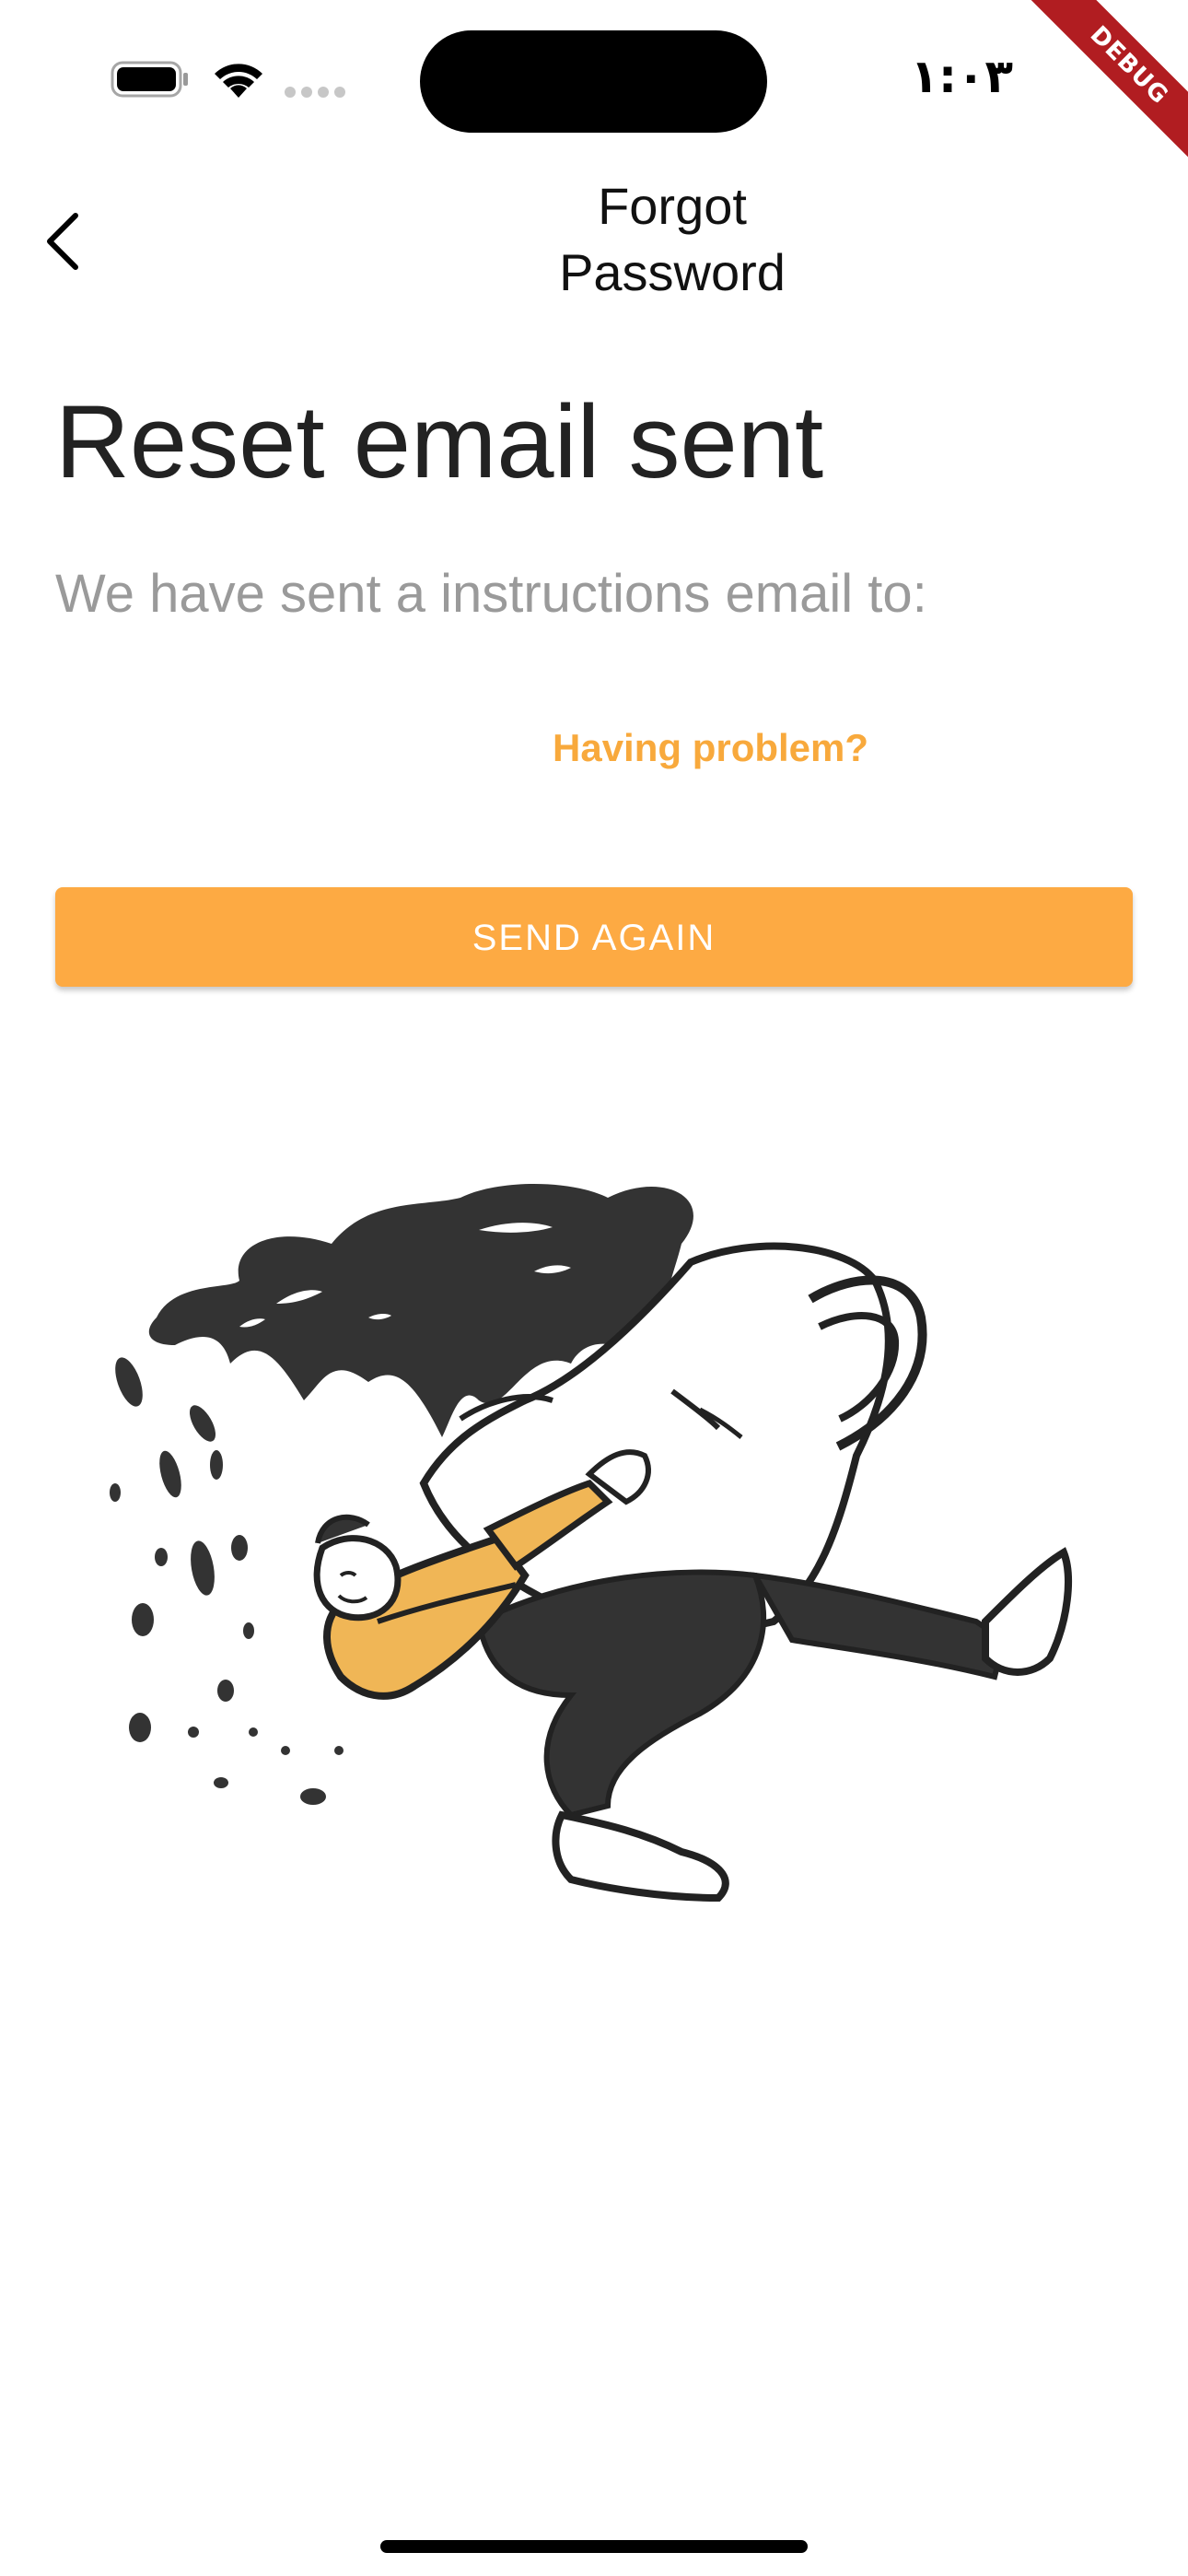 The width and height of the screenshot is (1188, 2576). What do you see at coordinates (439, 441) in the screenshot?
I see `reset-heading: Reset email sent` at bounding box center [439, 441].